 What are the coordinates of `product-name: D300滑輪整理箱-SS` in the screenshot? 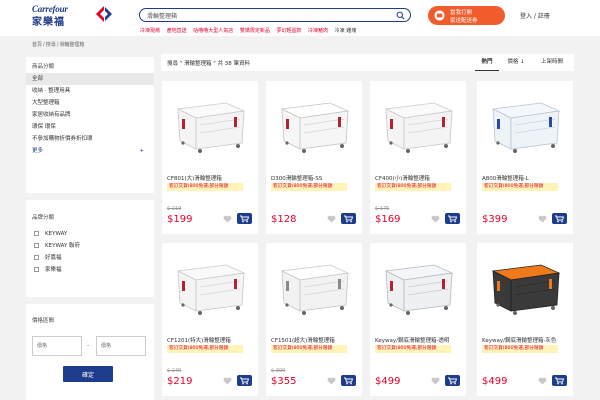 It's located at (315, 178).